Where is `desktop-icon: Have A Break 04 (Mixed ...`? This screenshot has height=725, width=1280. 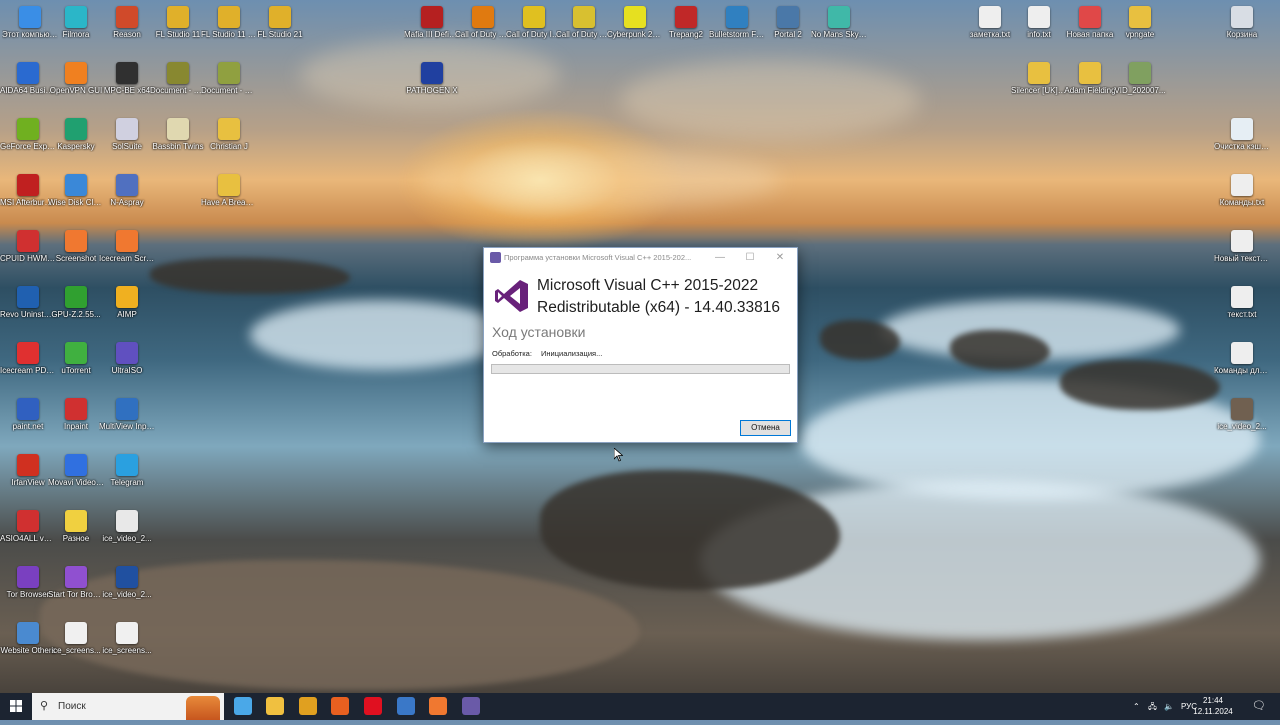
desktop-icon: Have A Break 04 (Mixed ... is located at coordinates (229, 198).